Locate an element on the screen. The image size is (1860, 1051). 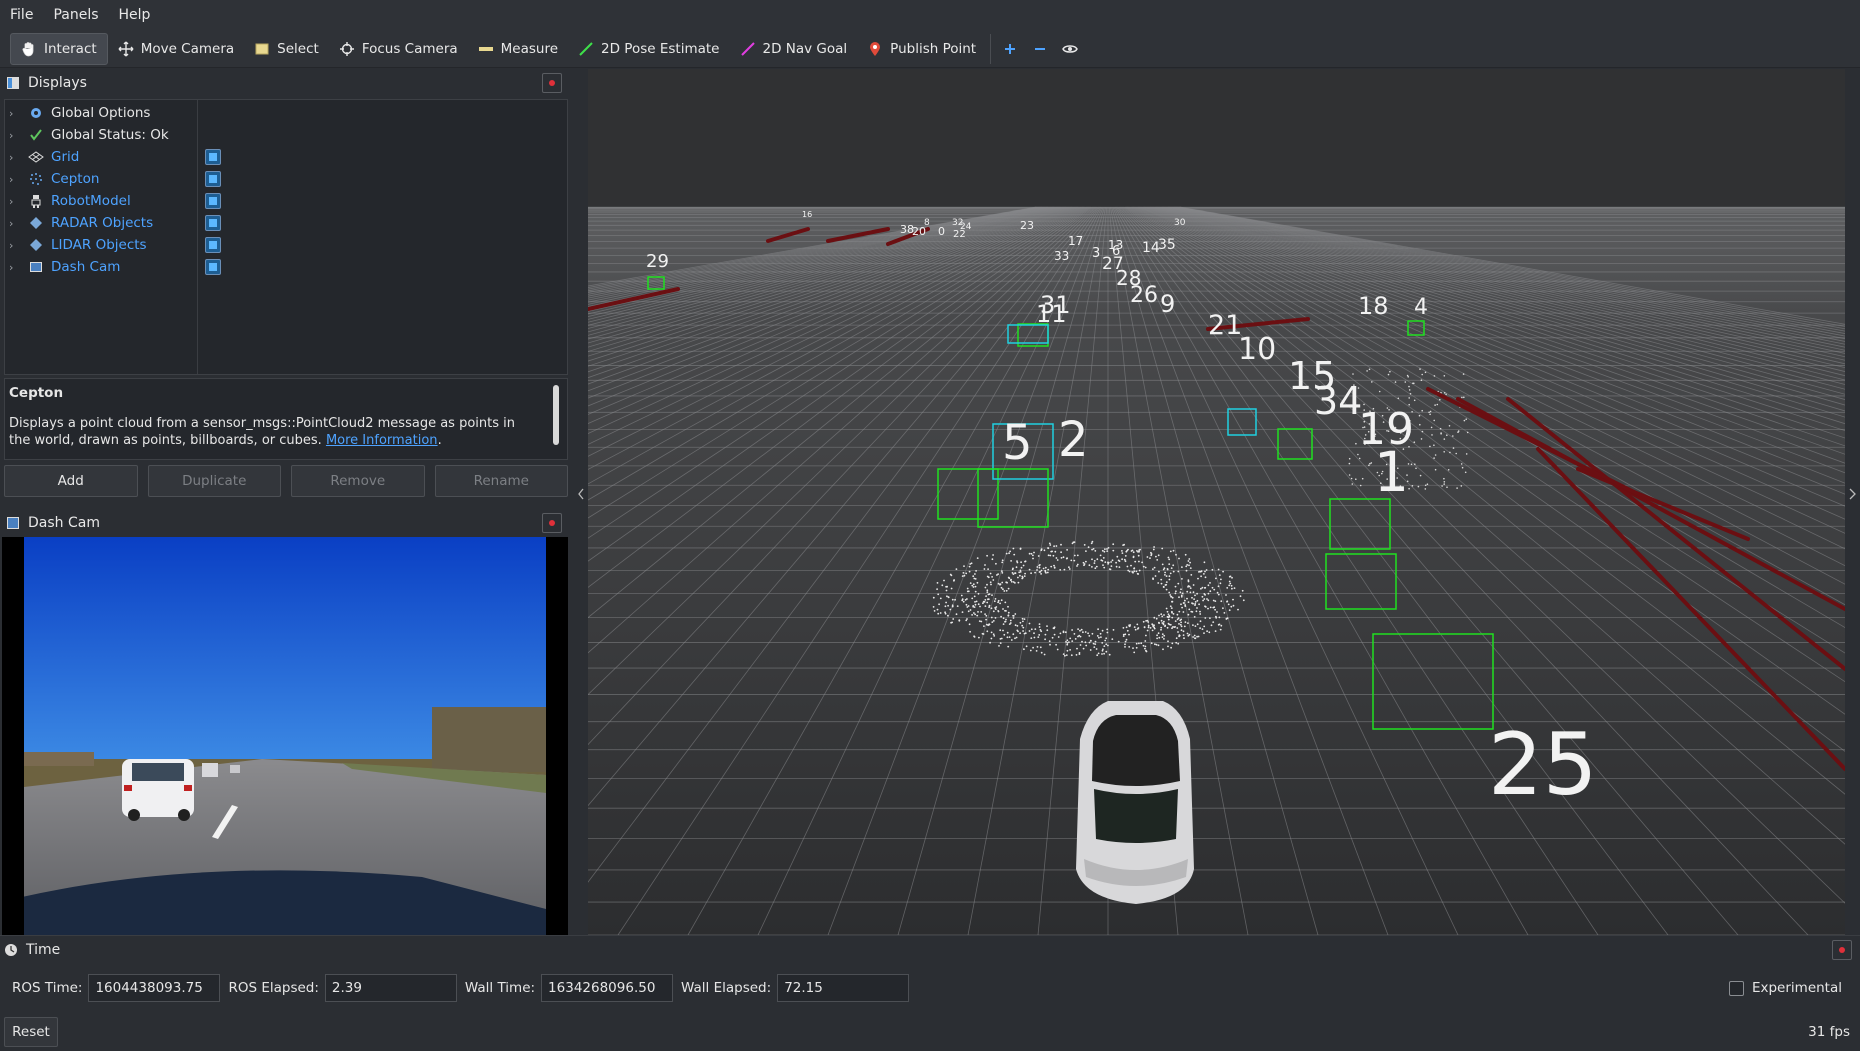
publish-point-button: Publish Point is located at coordinates (921, 49).